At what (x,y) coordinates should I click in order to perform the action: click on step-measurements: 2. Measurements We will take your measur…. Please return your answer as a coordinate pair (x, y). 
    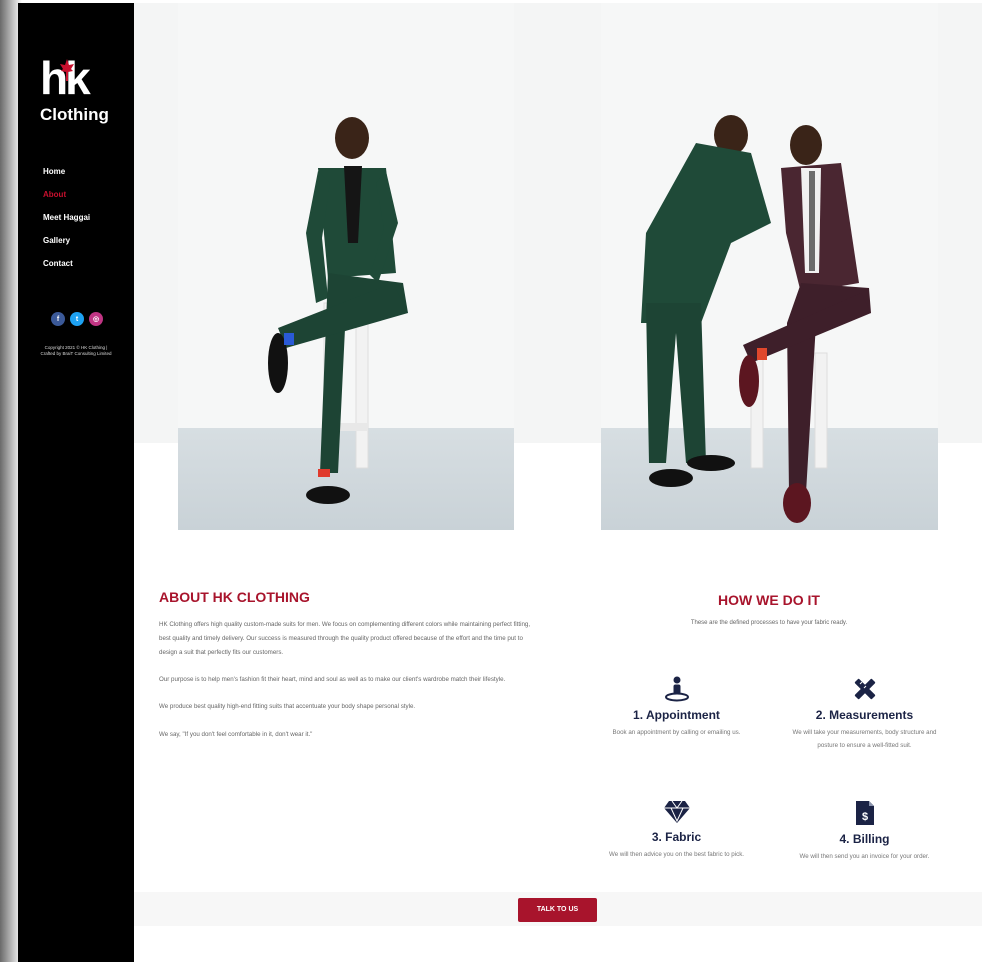
    Looking at the image, I should click on (864, 714).